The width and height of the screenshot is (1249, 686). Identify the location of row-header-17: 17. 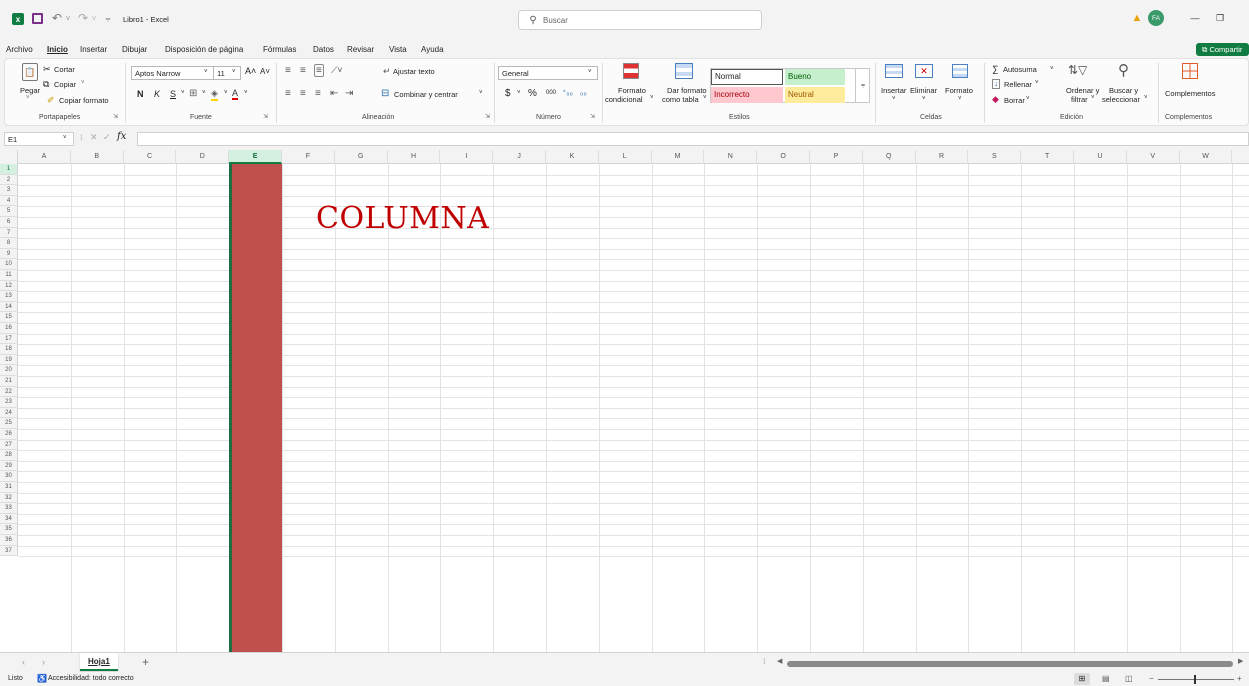
(9, 339).